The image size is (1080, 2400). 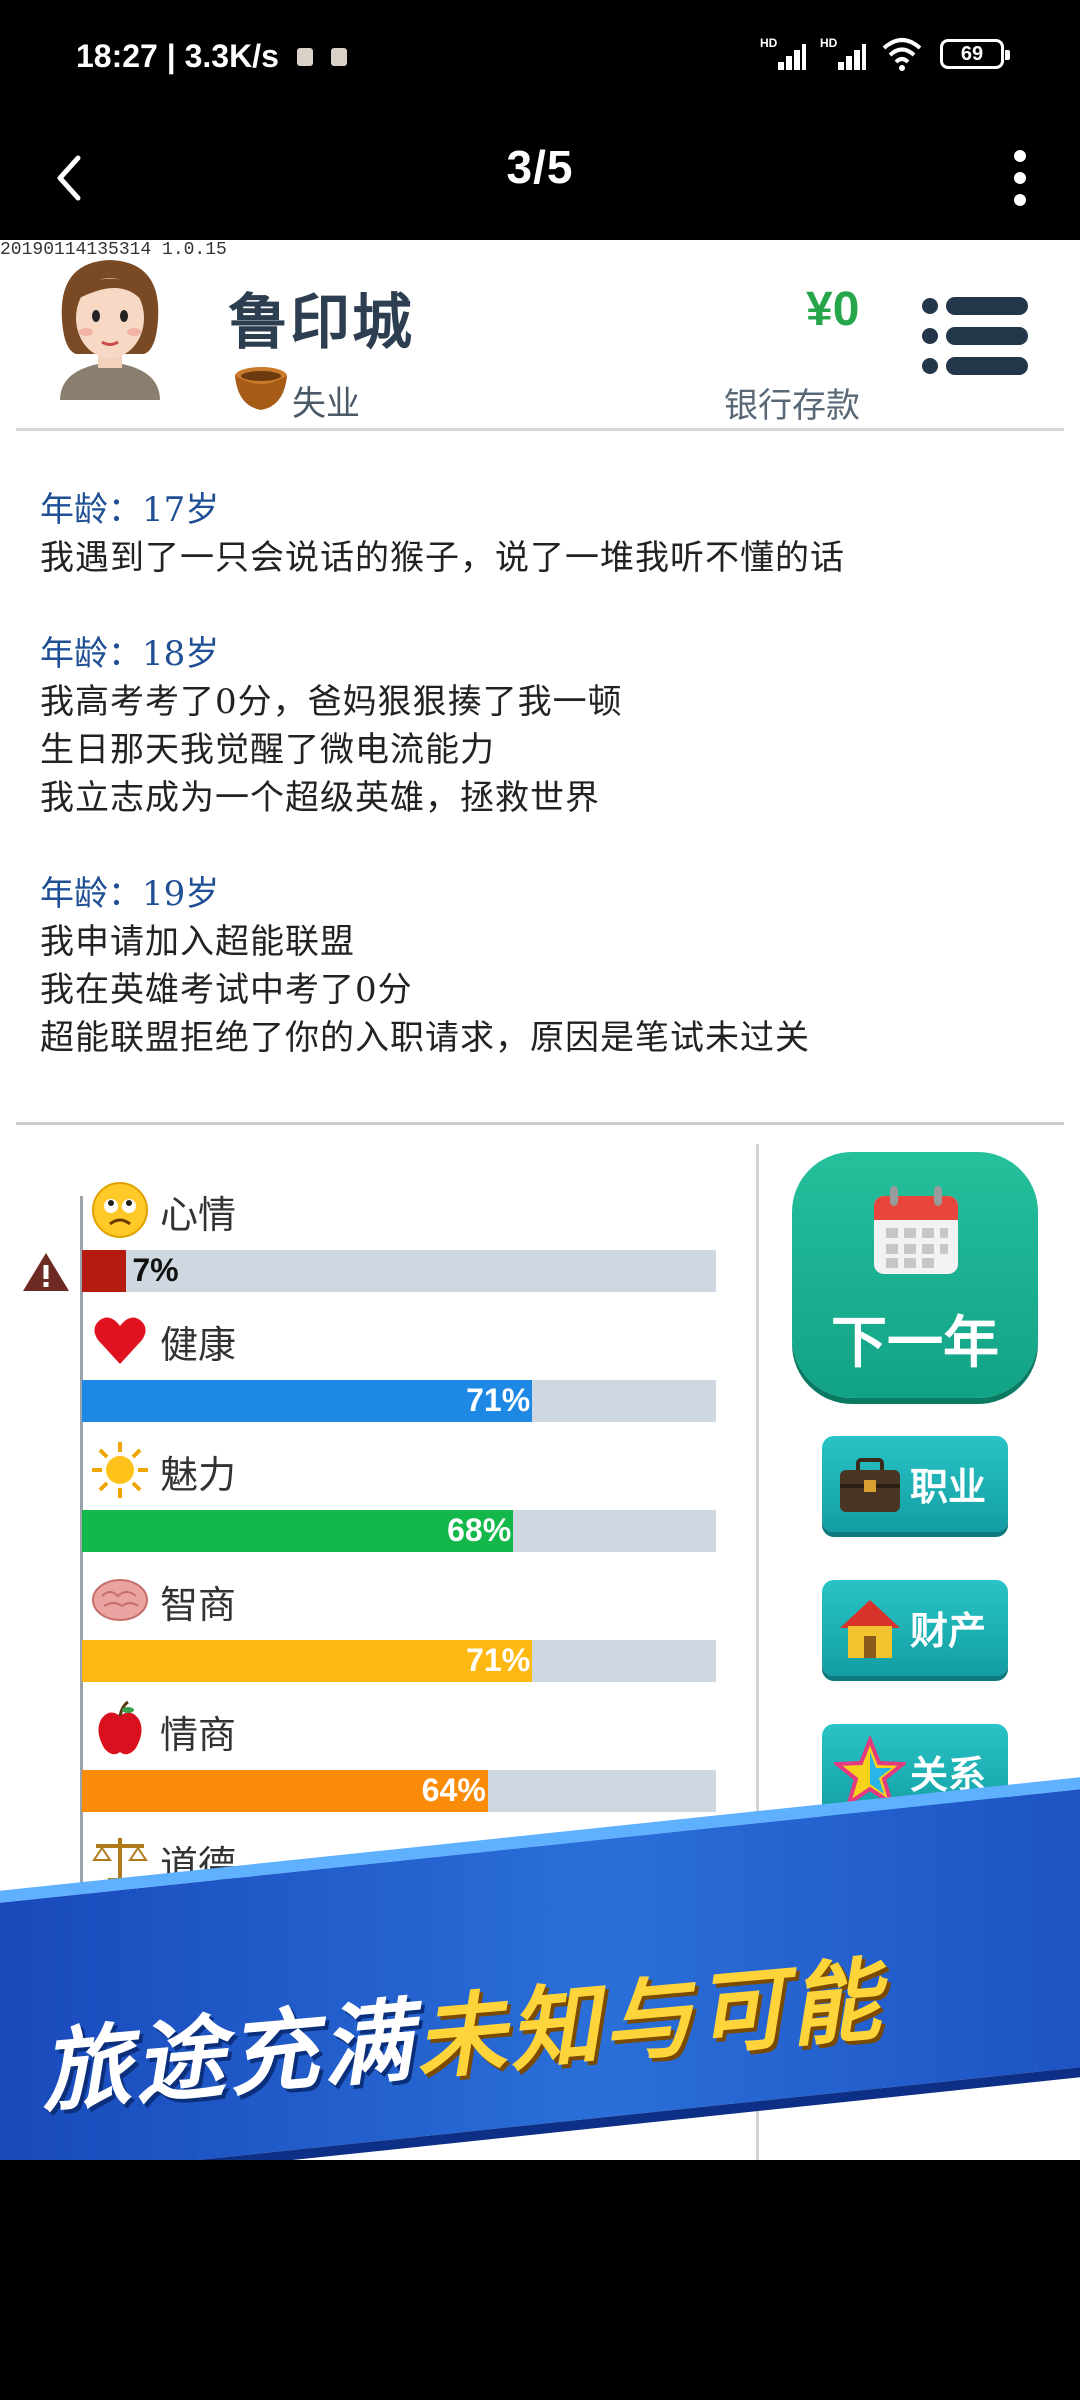 I want to click on avatar, so click(x=110, y=330).